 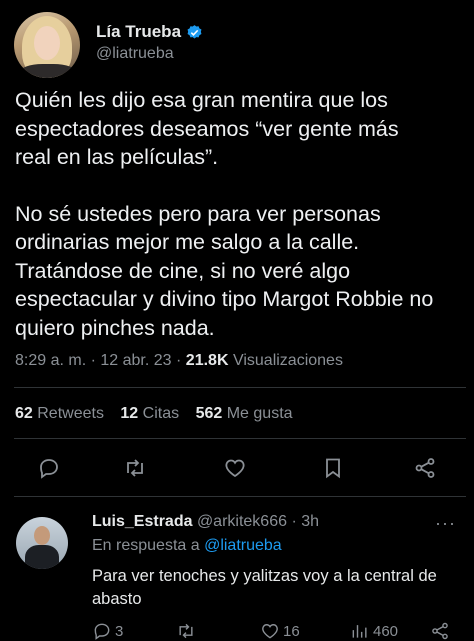 I want to click on likes-count: 562, so click(x=209, y=413).